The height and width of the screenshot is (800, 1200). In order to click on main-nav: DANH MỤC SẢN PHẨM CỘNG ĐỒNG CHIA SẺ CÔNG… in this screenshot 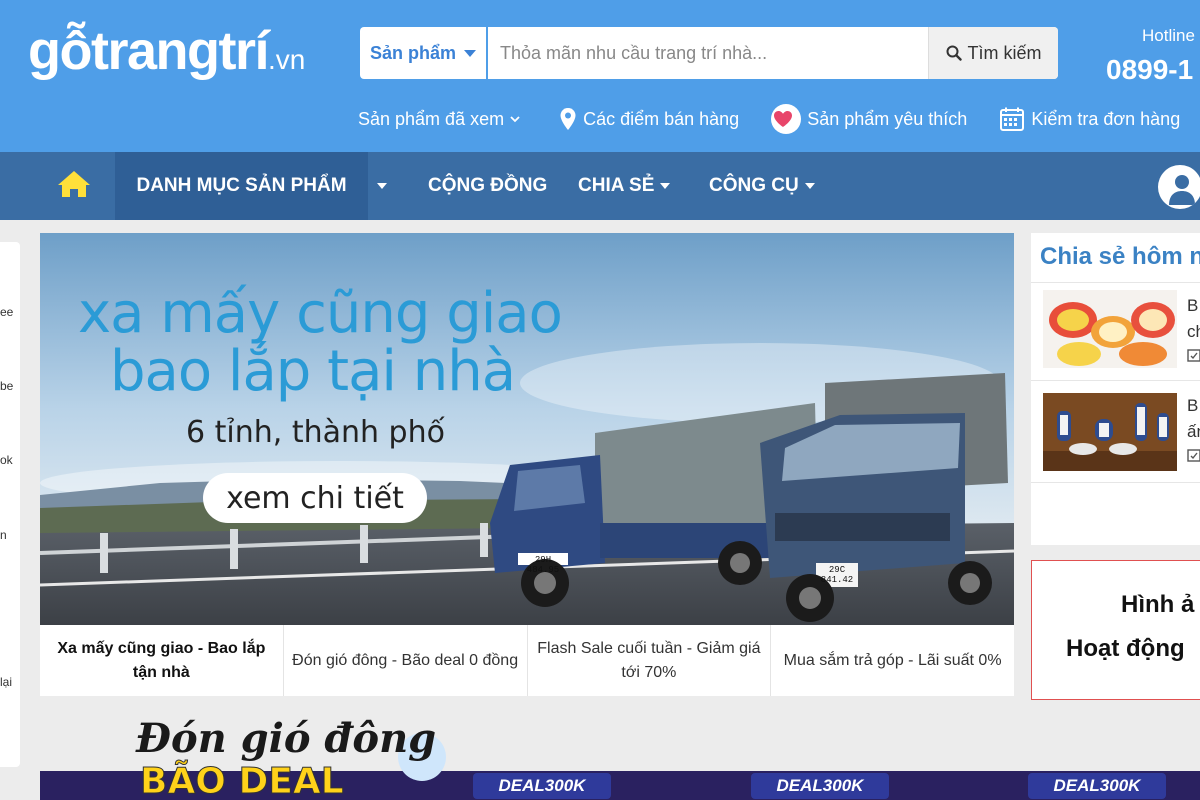, I will do `click(600, 186)`.